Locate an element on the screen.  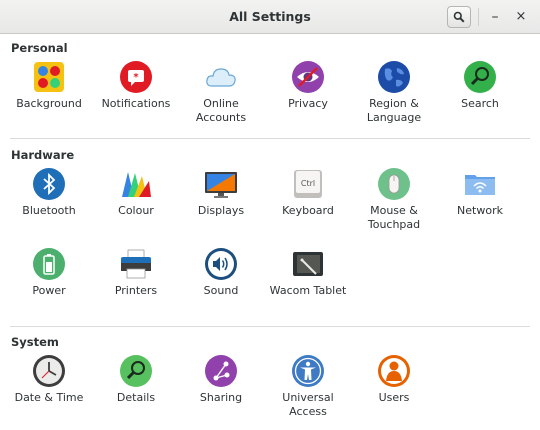
panel-mouse-touchpad: Mouse & Touchpad is located at coordinates (394, 199).